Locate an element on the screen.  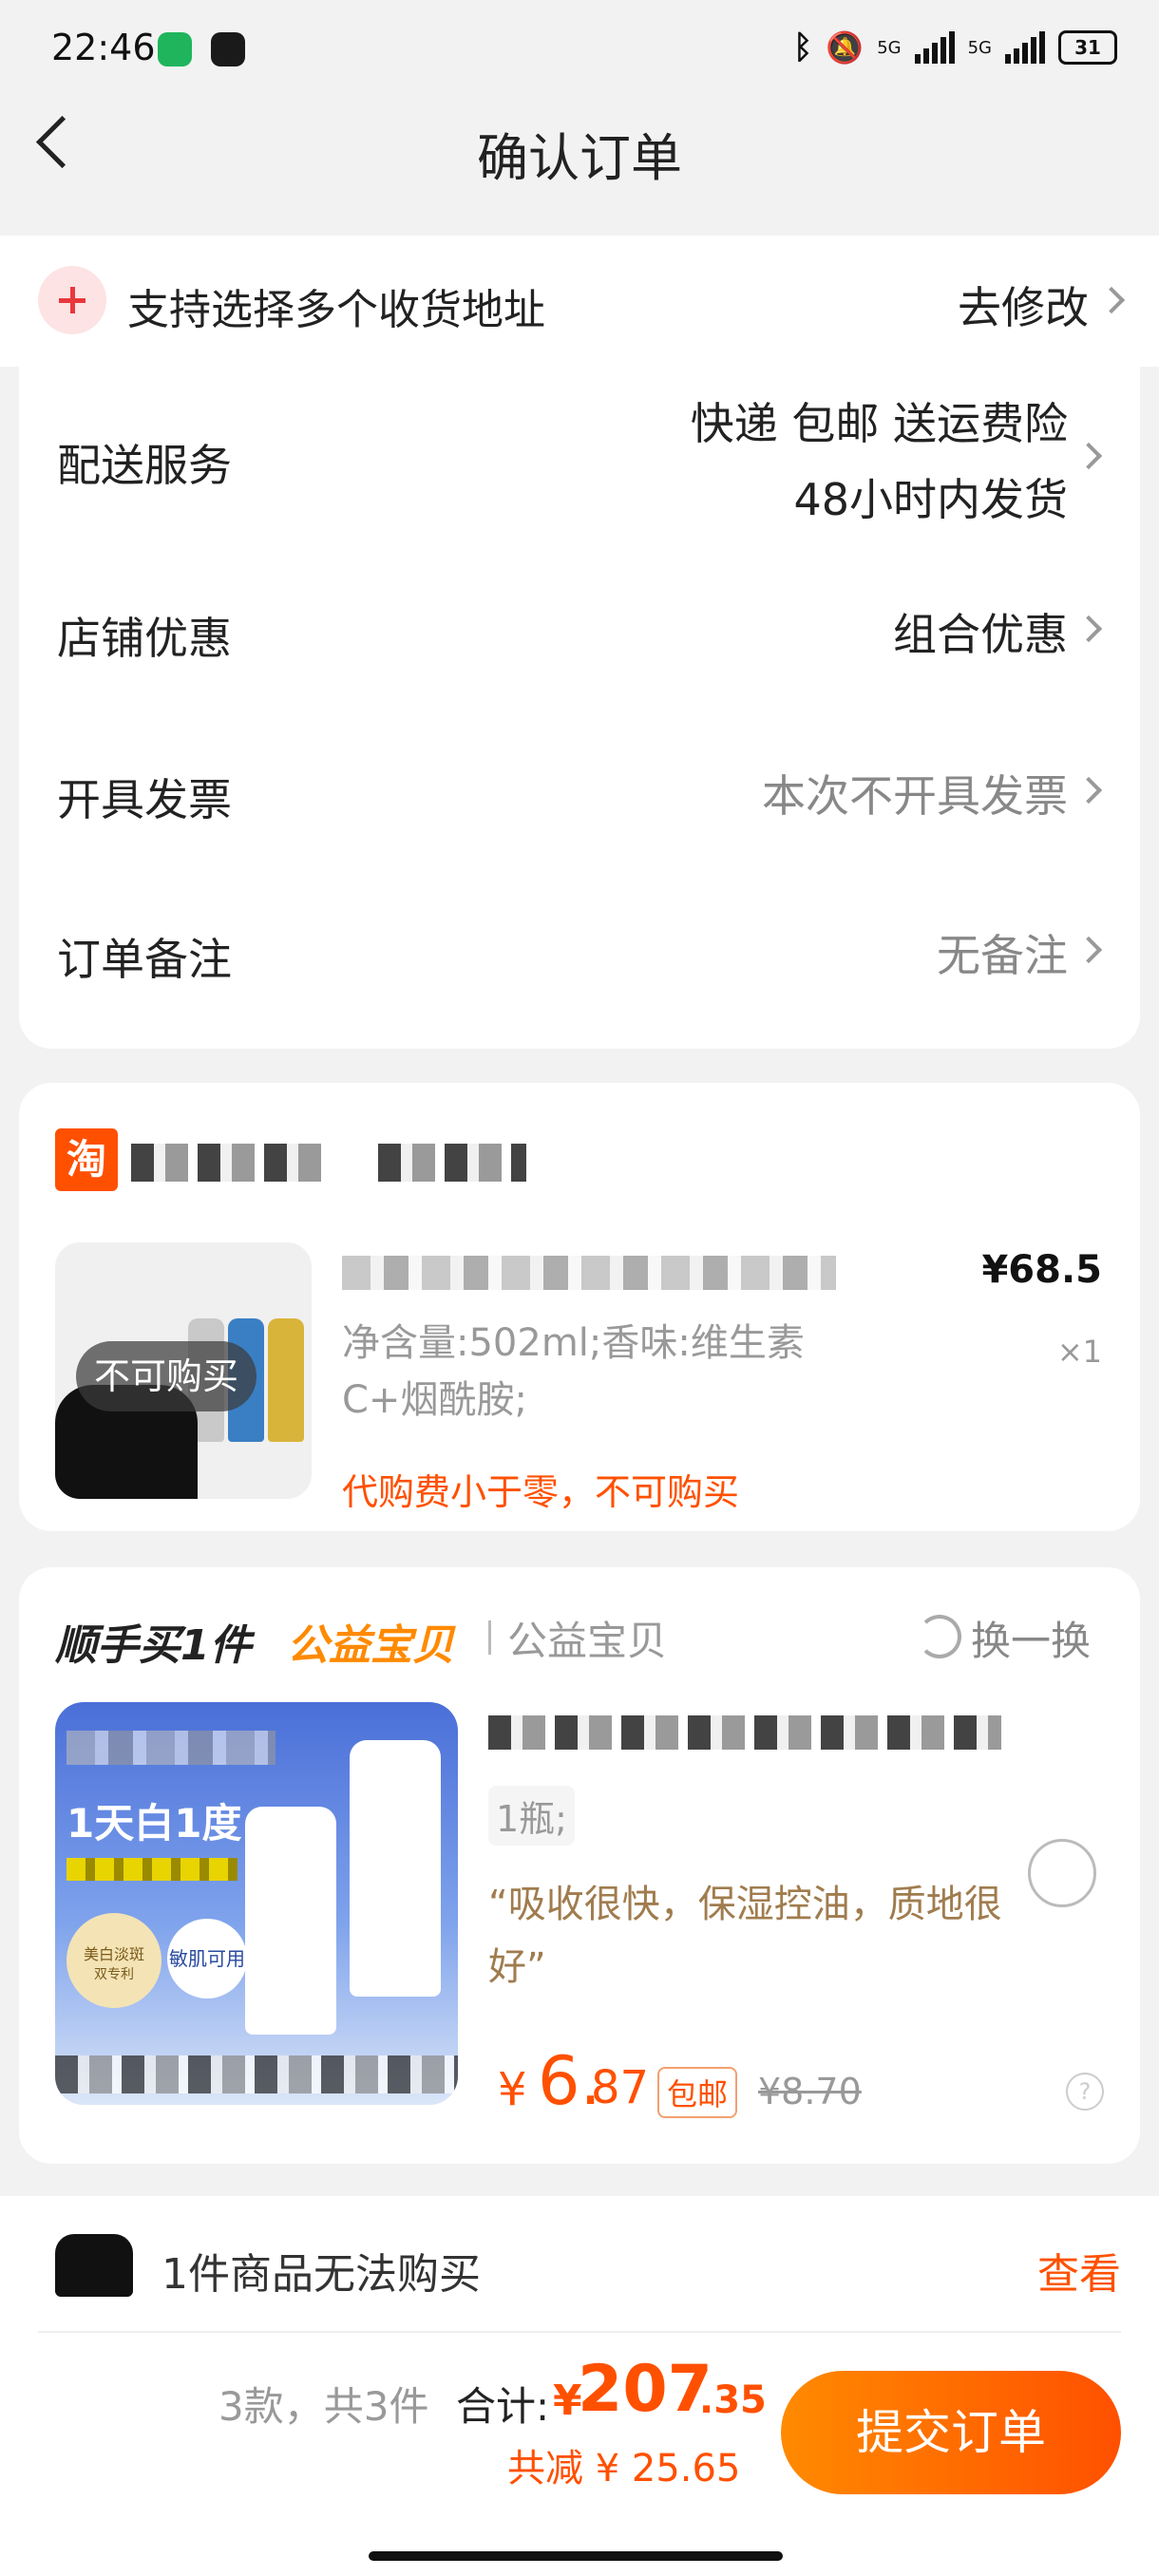
taobao-shop-icon: 淘 is located at coordinates (86, 1159).